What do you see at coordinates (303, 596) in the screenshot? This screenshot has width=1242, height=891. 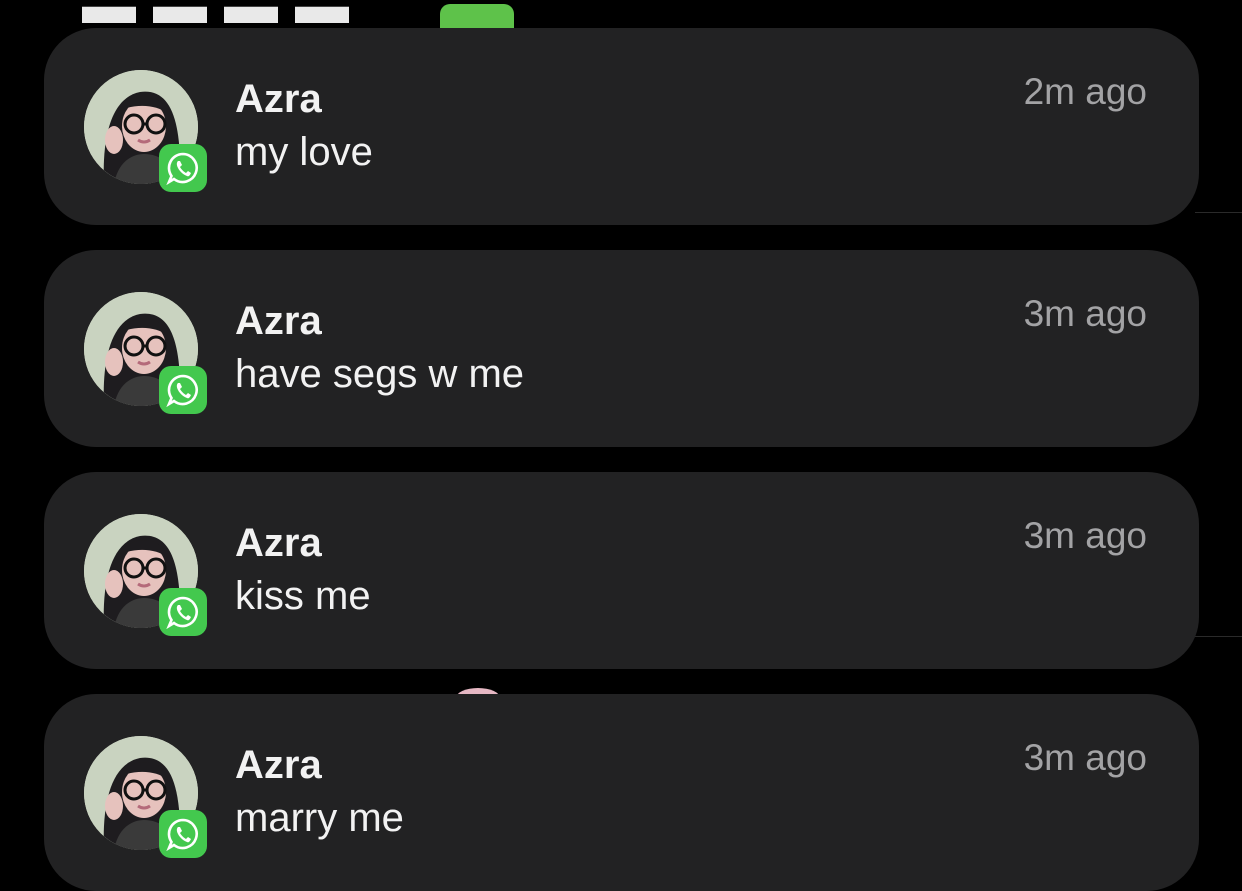 I see `notification-message: kiss me` at bounding box center [303, 596].